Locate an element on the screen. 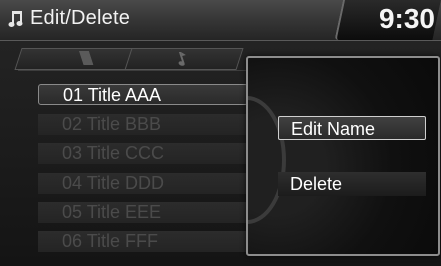  delete-button: Delete is located at coordinates (352, 184).